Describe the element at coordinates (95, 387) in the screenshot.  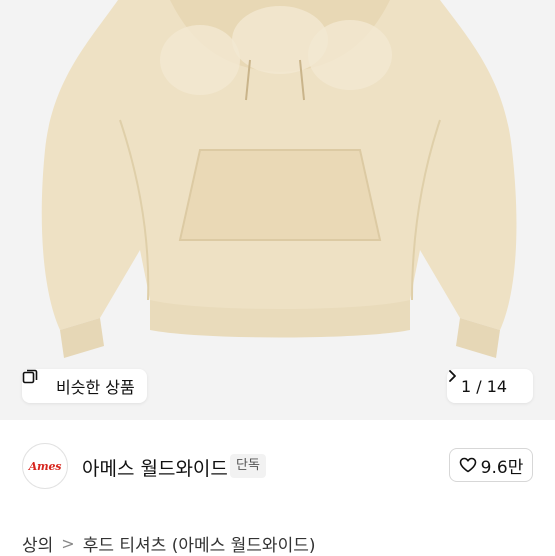
I see `similar-products-label: 비슷한 상품` at that location.